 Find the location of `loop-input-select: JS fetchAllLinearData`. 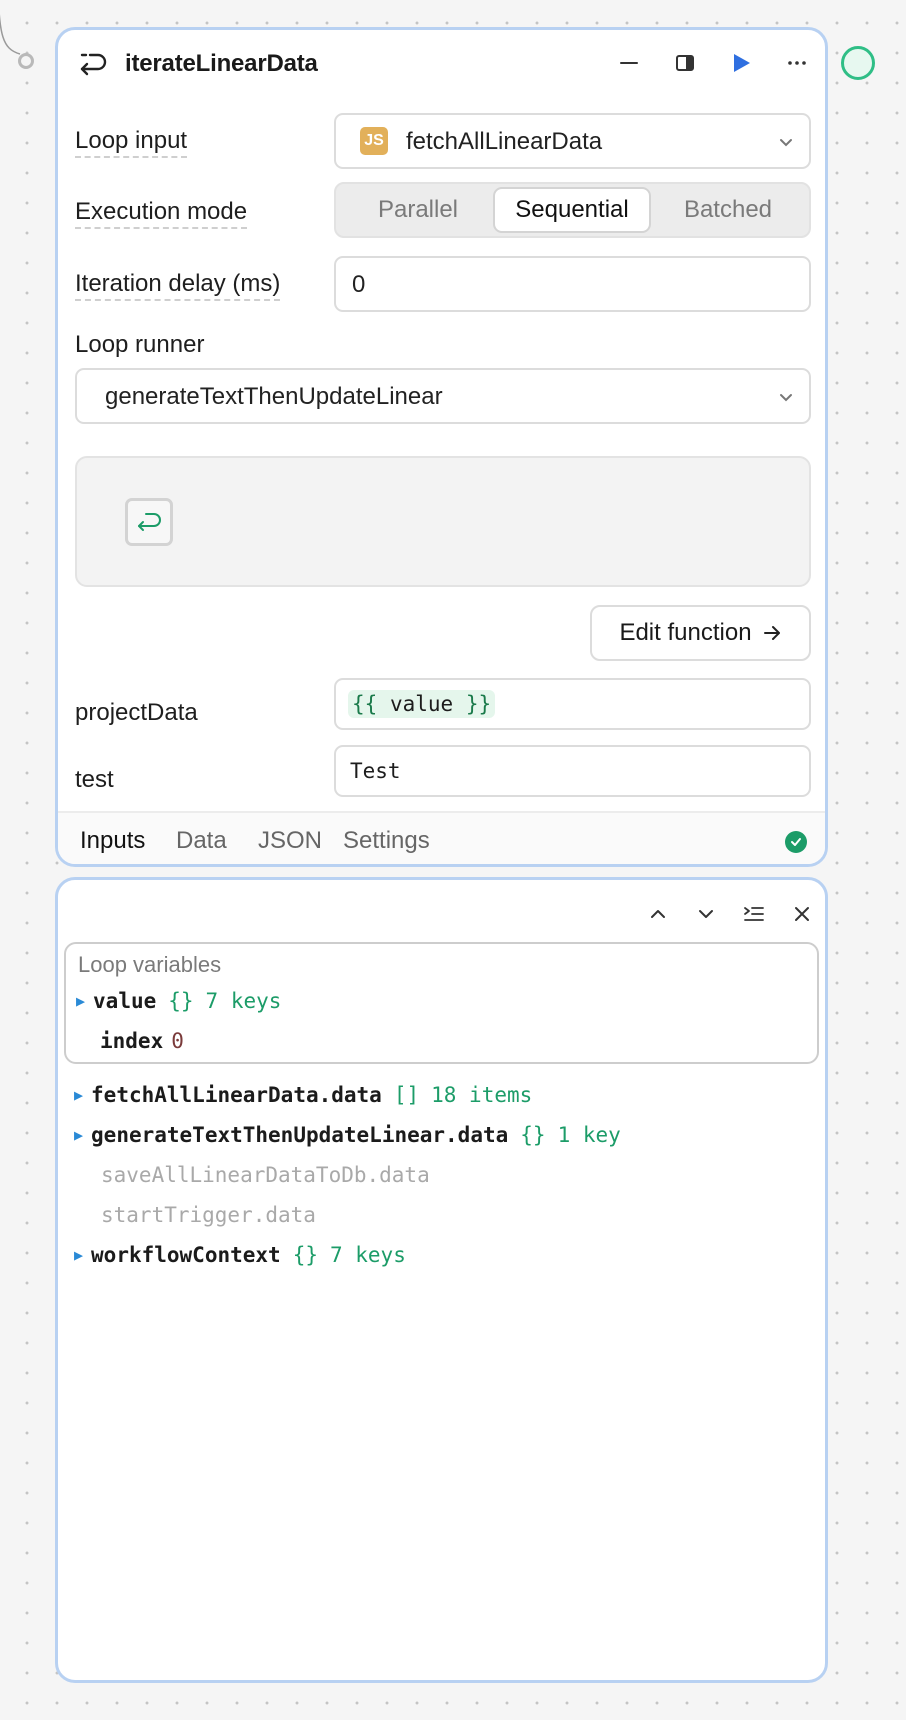

loop-input-select: JS fetchAllLinearData is located at coordinates (572, 141).